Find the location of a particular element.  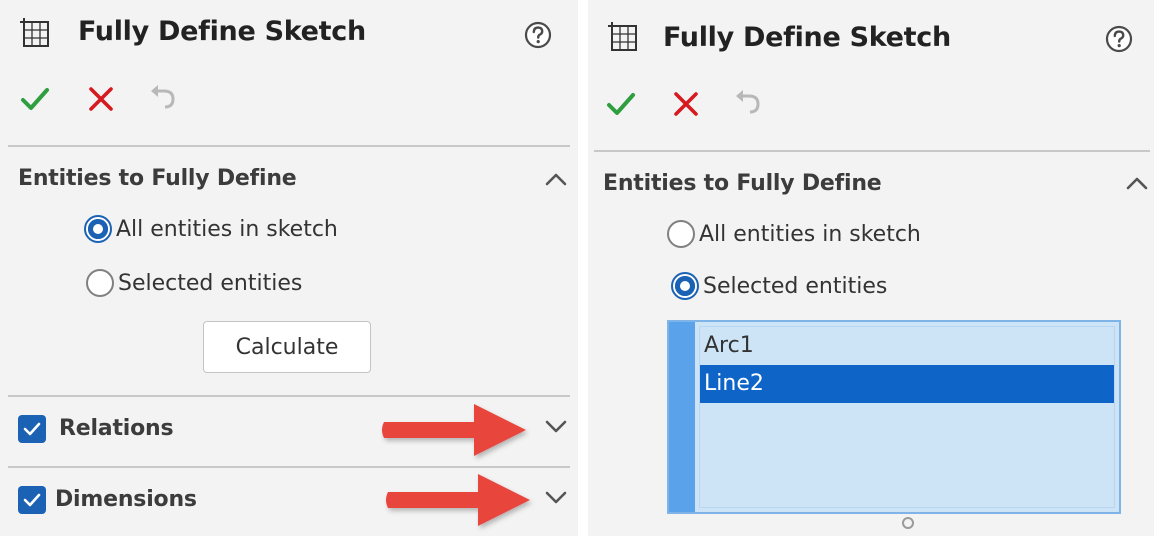

list-item-line2: Line2 is located at coordinates (907, 384).